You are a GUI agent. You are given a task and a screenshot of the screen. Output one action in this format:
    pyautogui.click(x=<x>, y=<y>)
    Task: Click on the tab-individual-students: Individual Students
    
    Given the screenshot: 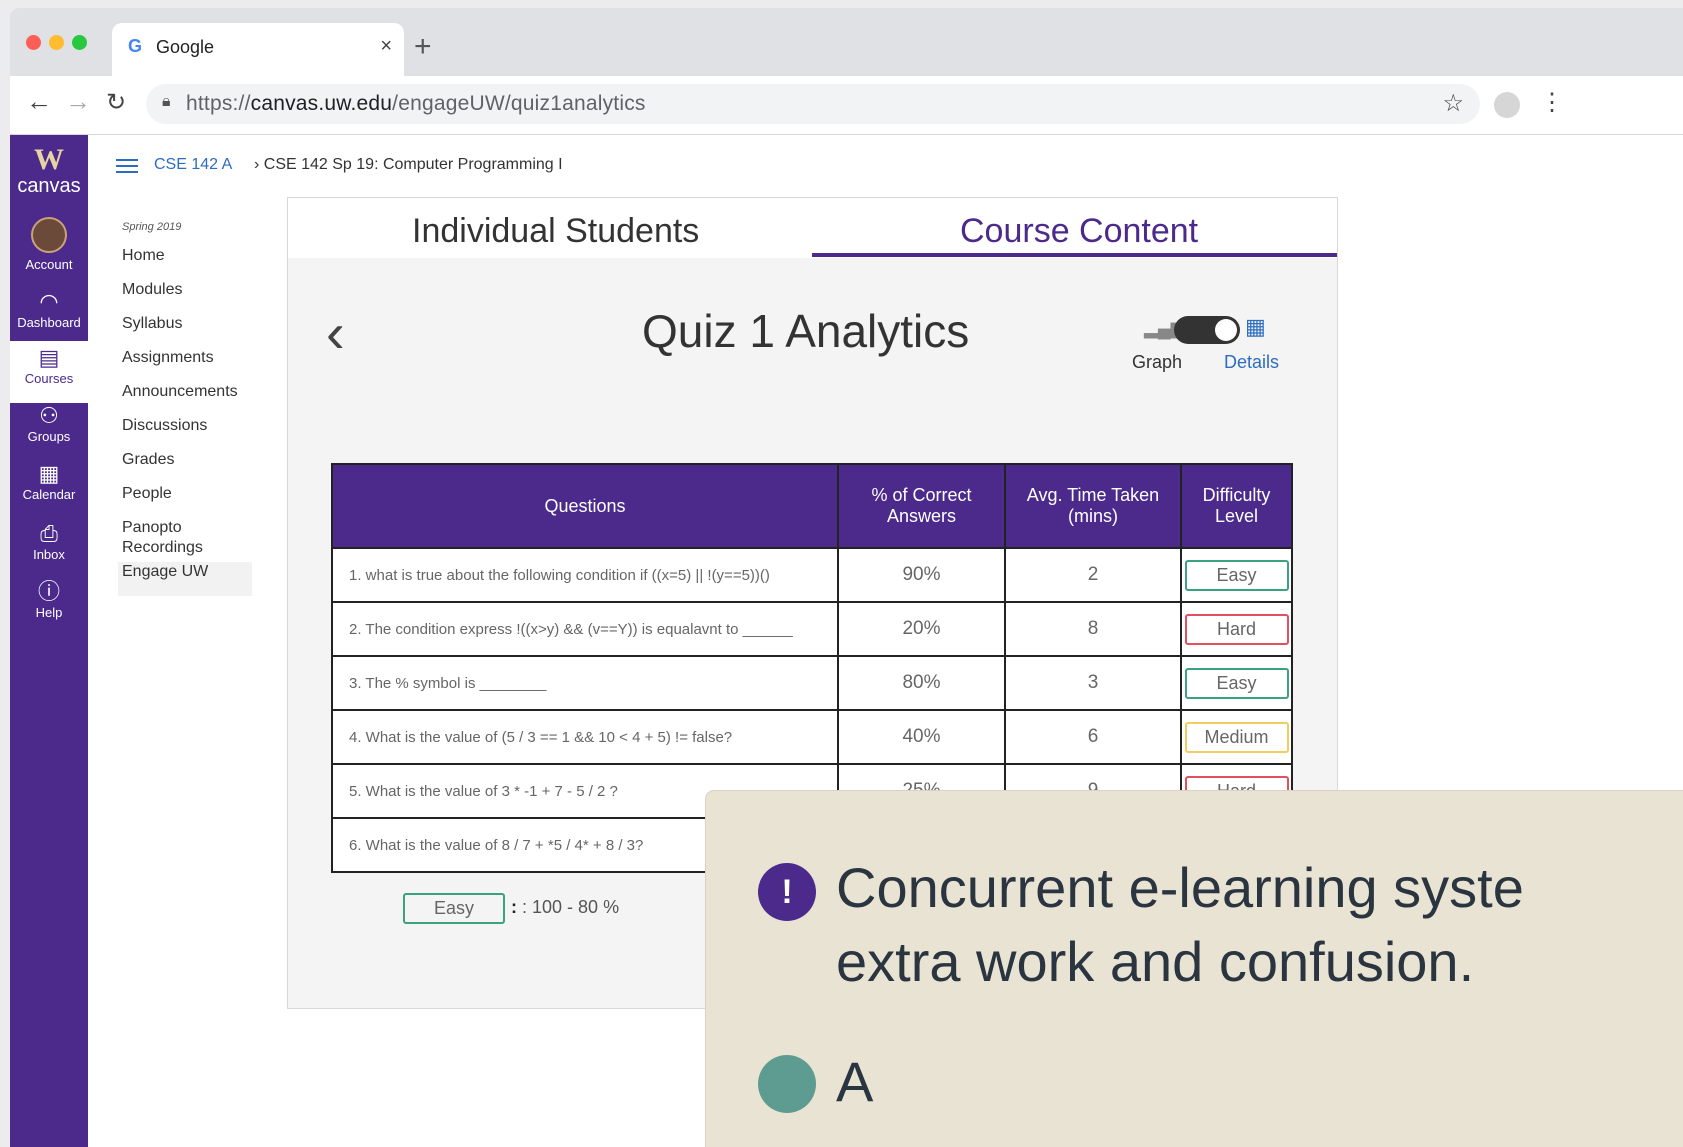 What is the action you would take?
    pyautogui.click(x=555, y=231)
    